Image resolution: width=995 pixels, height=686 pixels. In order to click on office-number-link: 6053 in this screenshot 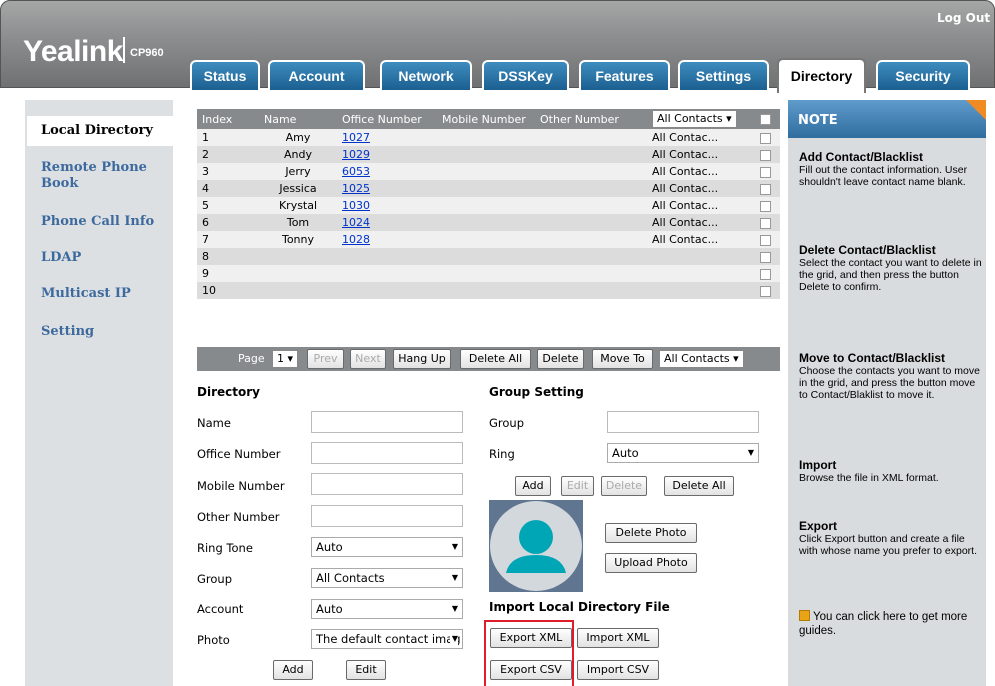, I will do `click(356, 171)`.